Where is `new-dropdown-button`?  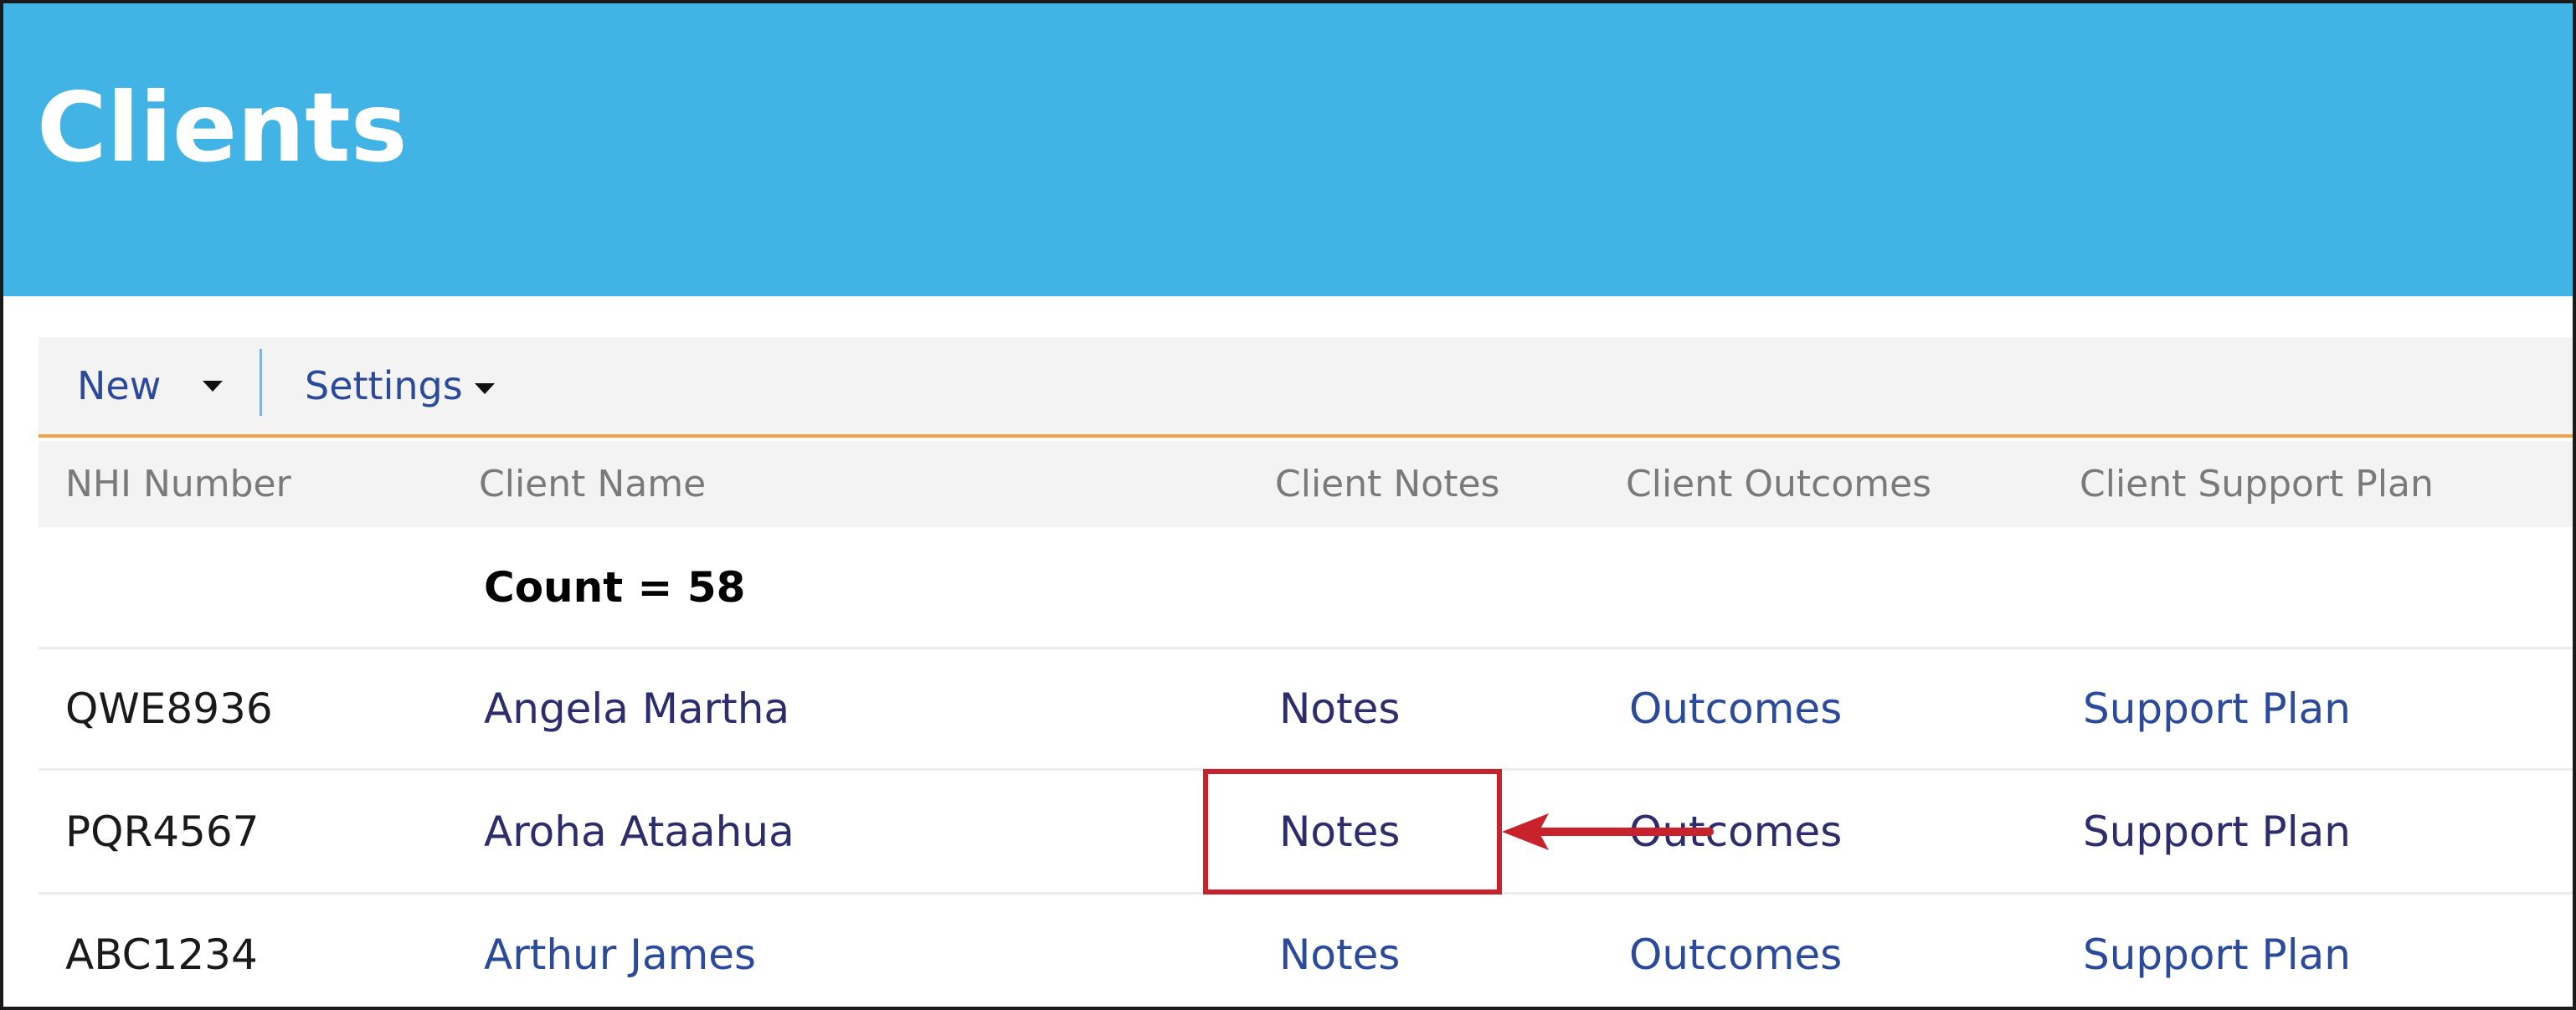
new-dropdown-button is located at coordinates (213, 385).